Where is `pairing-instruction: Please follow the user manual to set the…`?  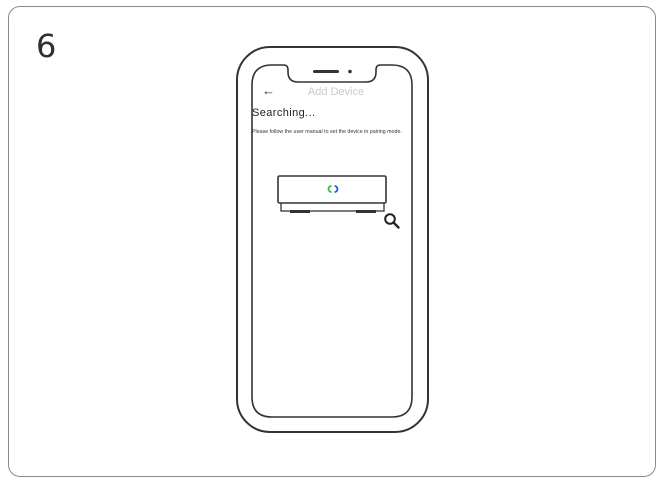
pairing-instruction: Please follow the user manual to set the… is located at coordinates (327, 132).